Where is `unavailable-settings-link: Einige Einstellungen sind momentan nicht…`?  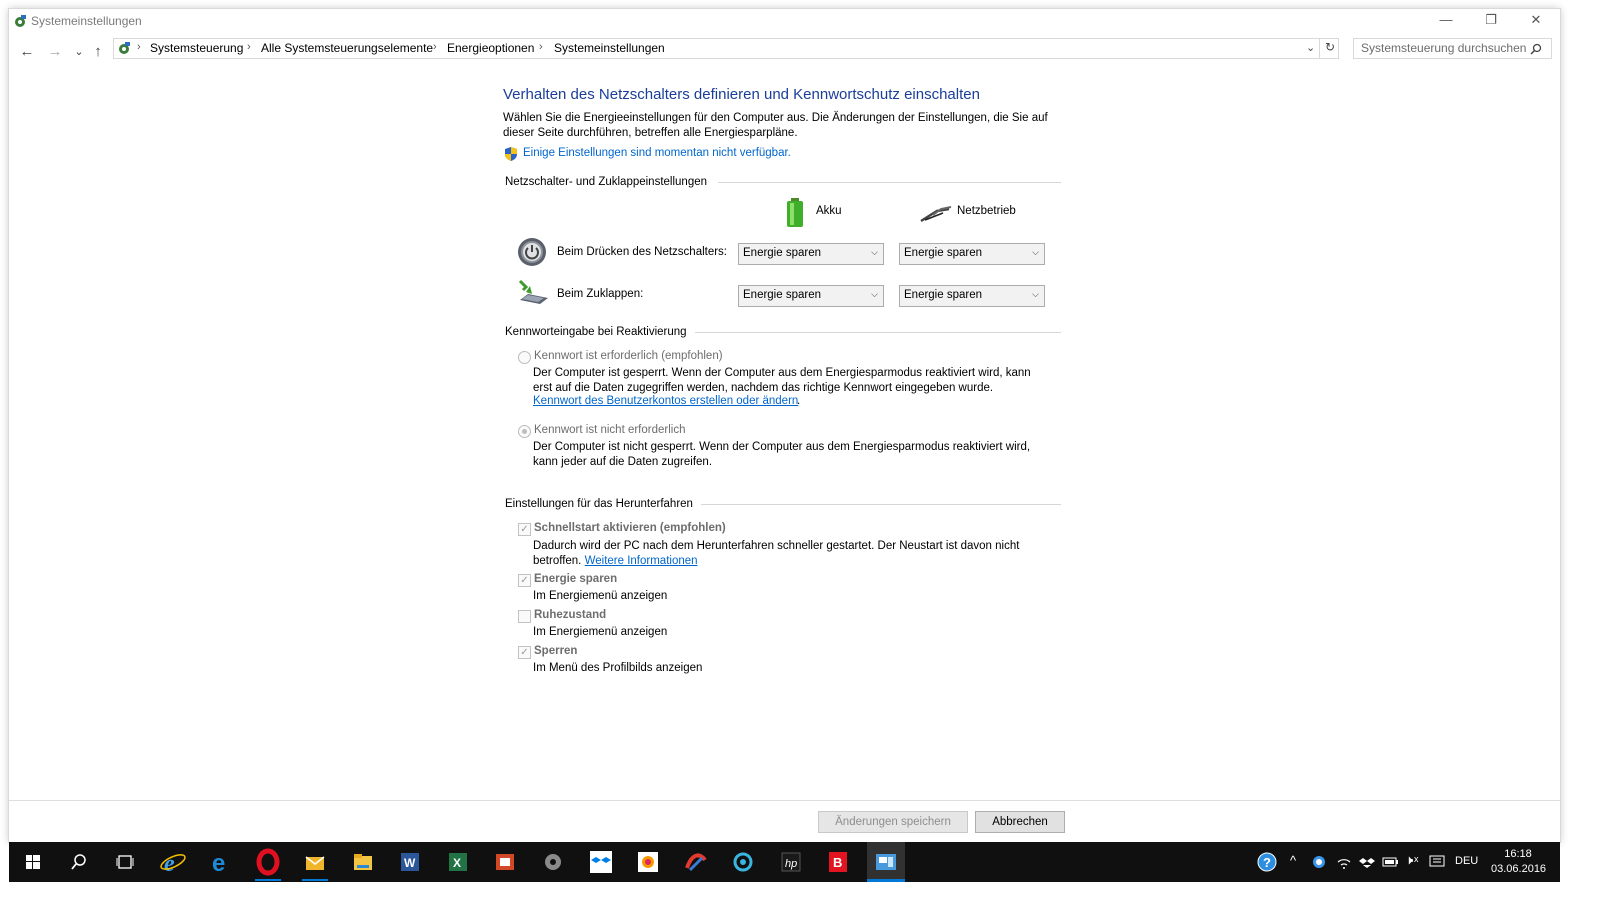
unavailable-settings-link: Einige Einstellungen sind momentan nicht… is located at coordinates (657, 153).